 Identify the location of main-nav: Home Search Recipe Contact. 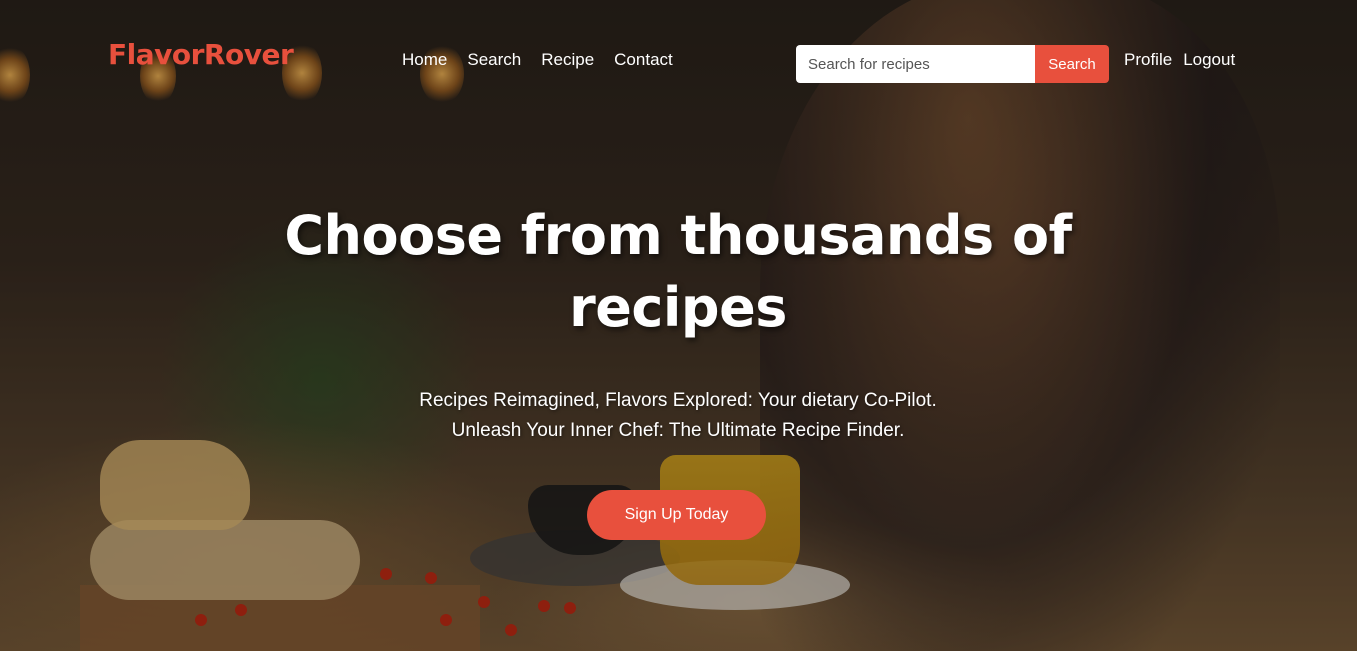
(537, 60).